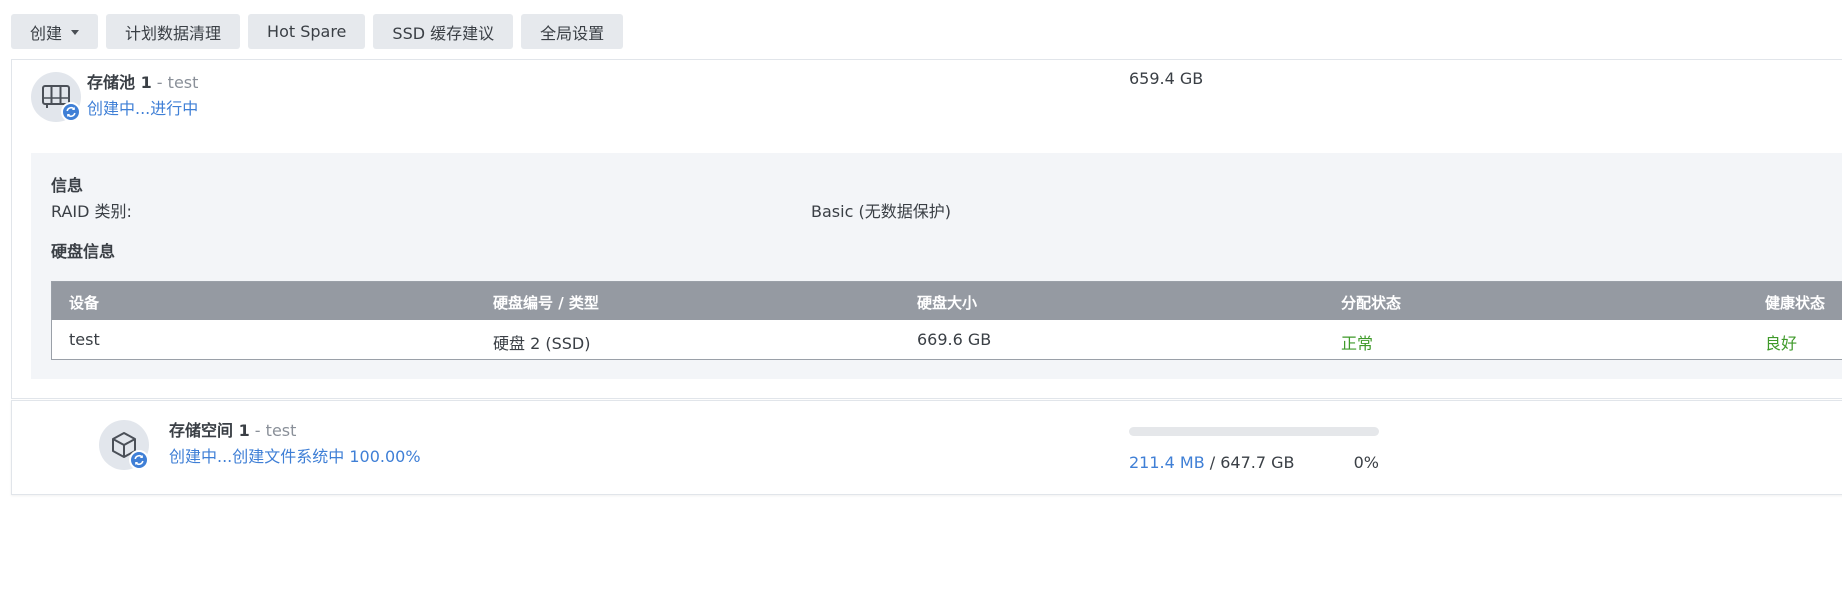  What do you see at coordinates (75, 32) in the screenshot?
I see `caret-down-icon` at bounding box center [75, 32].